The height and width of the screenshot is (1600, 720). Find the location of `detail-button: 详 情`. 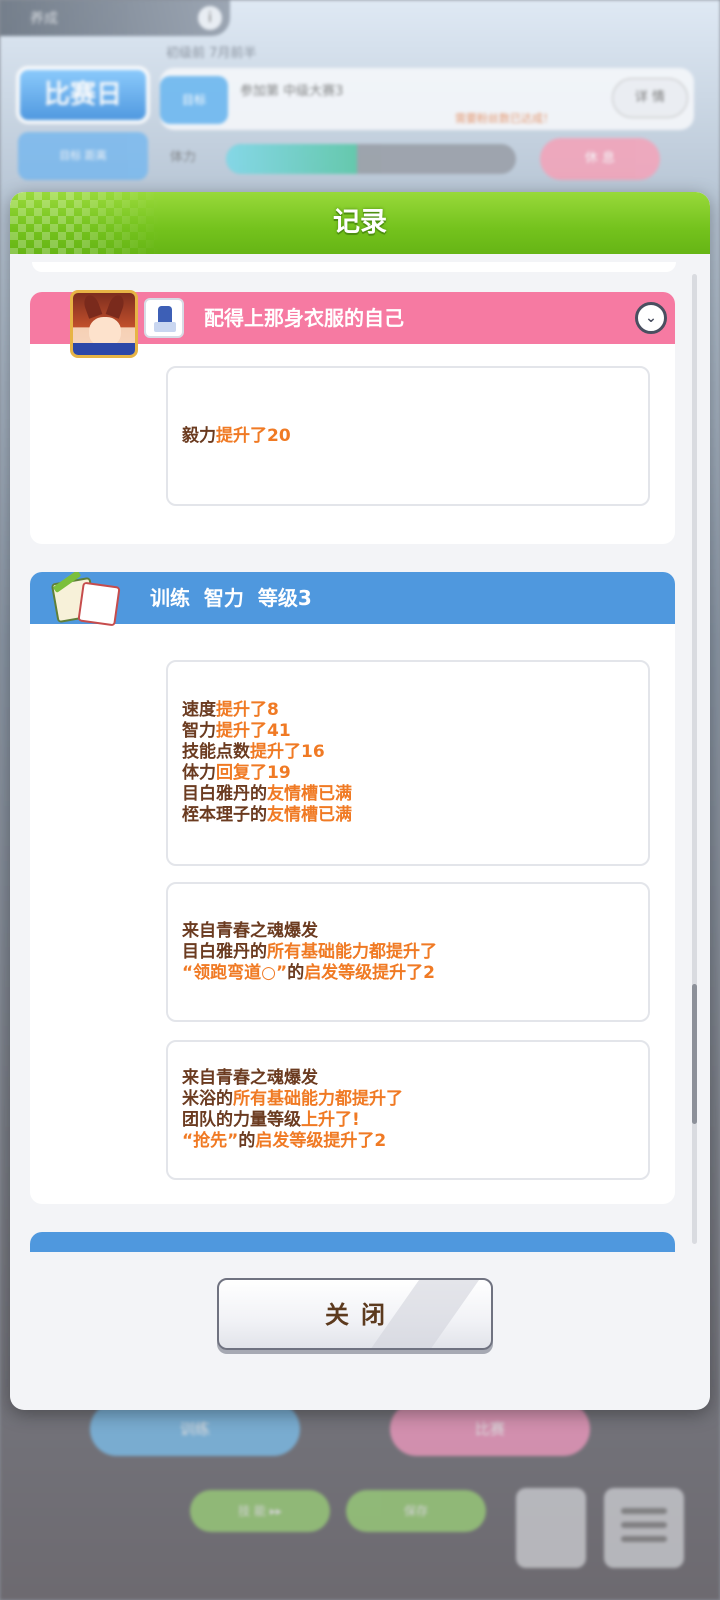

detail-button: 详 情 is located at coordinates (650, 98).